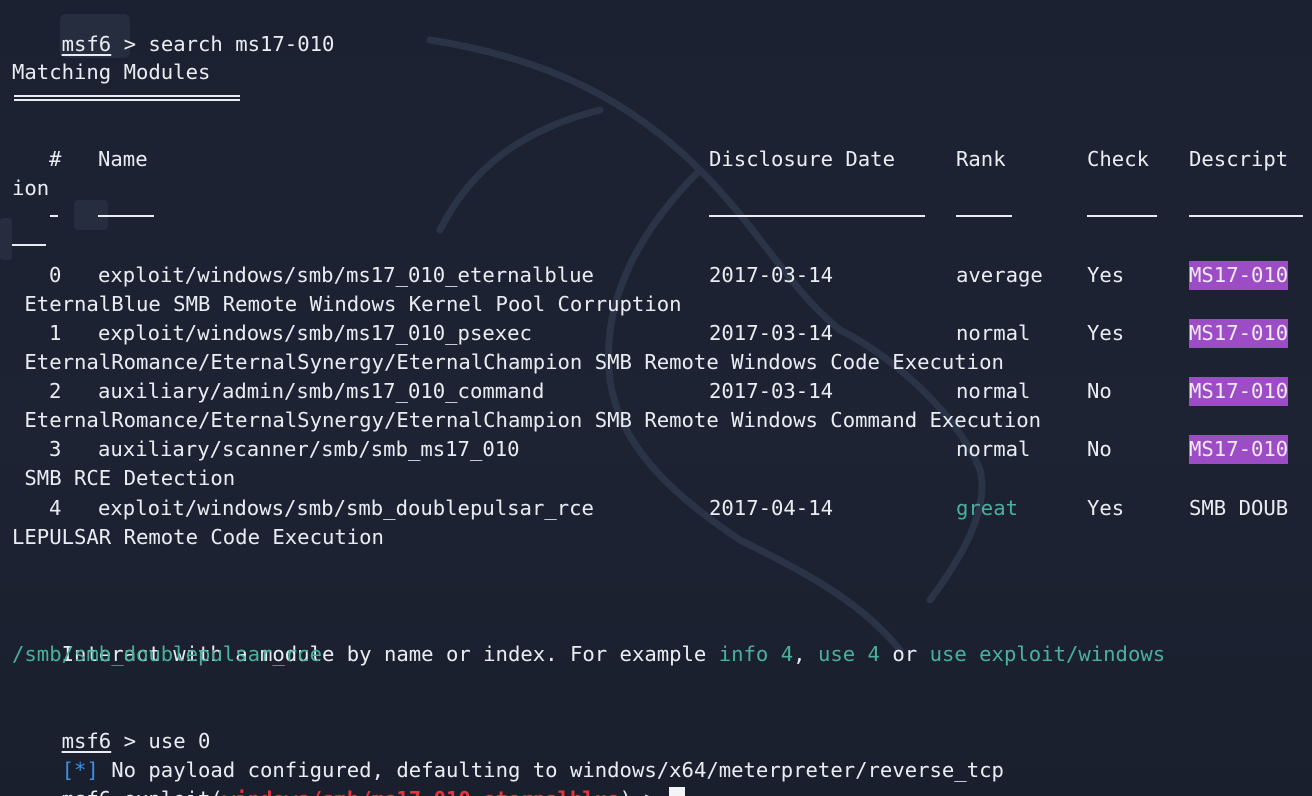 The height and width of the screenshot is (796, 1312). Describe the element at coordinates (999, 275) in the screenshot. I see `rank: average` at that location.